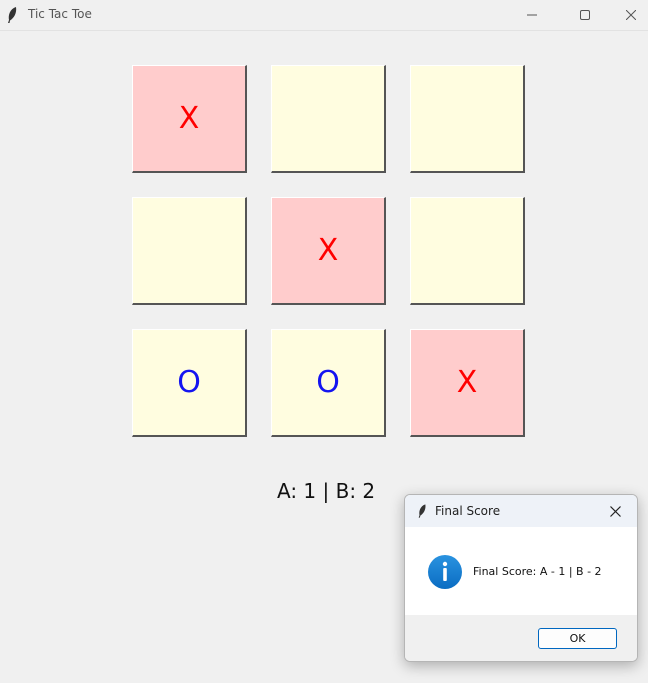  What do you see at coordinates (445, 572) in the screenshot?
I see `info-icon` at bounding box center [445, 572].